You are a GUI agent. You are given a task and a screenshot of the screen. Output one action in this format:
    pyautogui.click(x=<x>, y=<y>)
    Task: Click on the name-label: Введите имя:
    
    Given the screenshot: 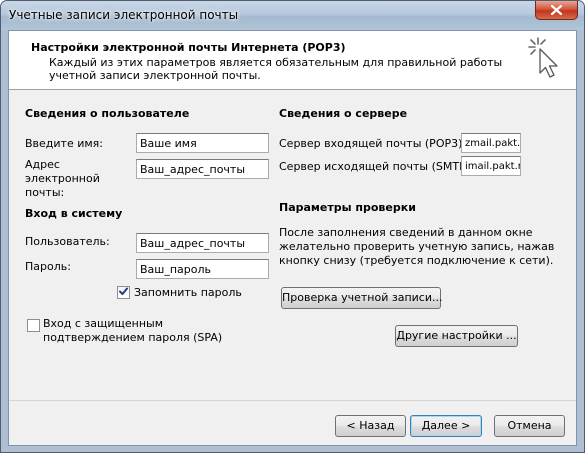 What is the action you would take?
    pyautogui.click(x=64, y=143)
    